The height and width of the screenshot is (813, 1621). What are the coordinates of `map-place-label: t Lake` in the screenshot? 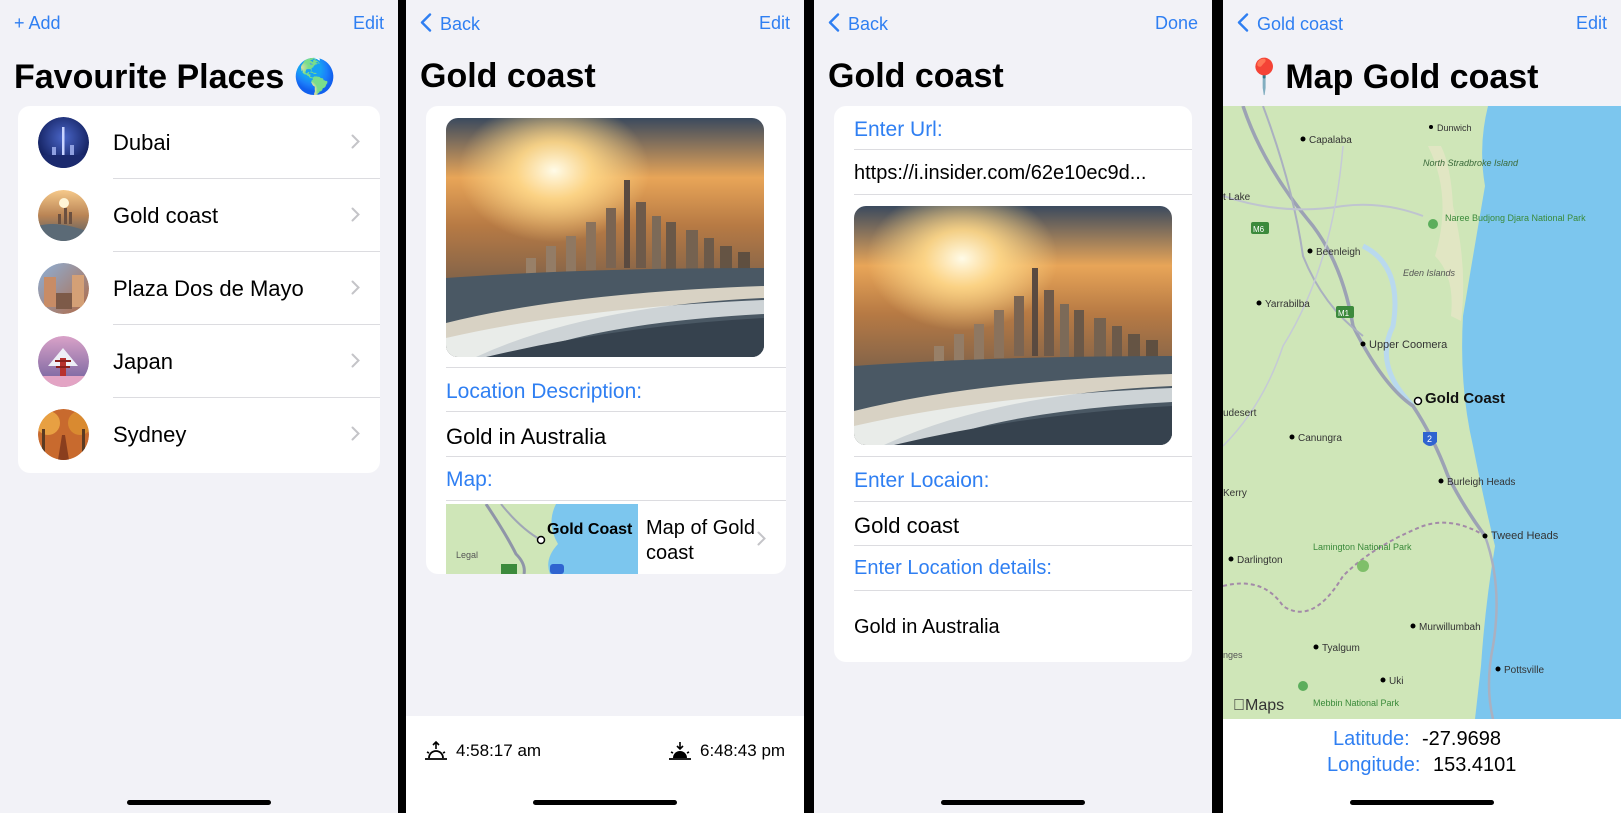 It's located at (1237, 197).